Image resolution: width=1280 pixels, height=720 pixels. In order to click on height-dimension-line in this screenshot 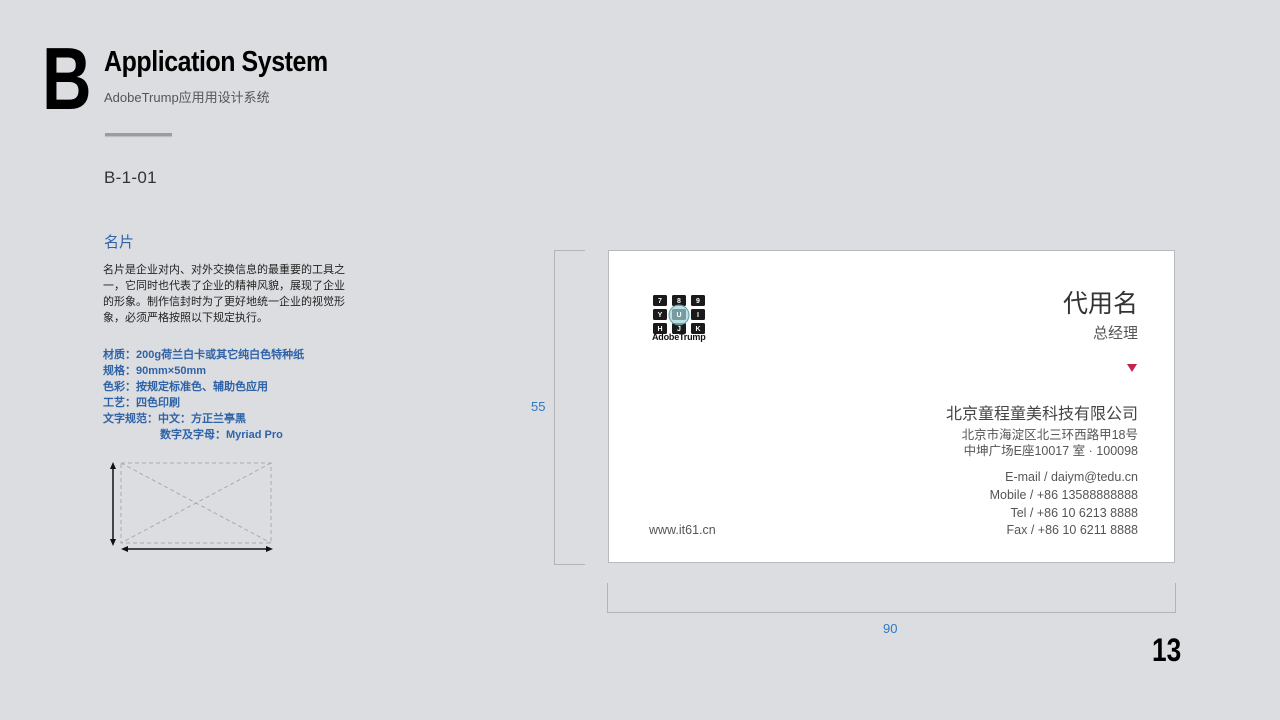, I will do `click(569, 407)`.